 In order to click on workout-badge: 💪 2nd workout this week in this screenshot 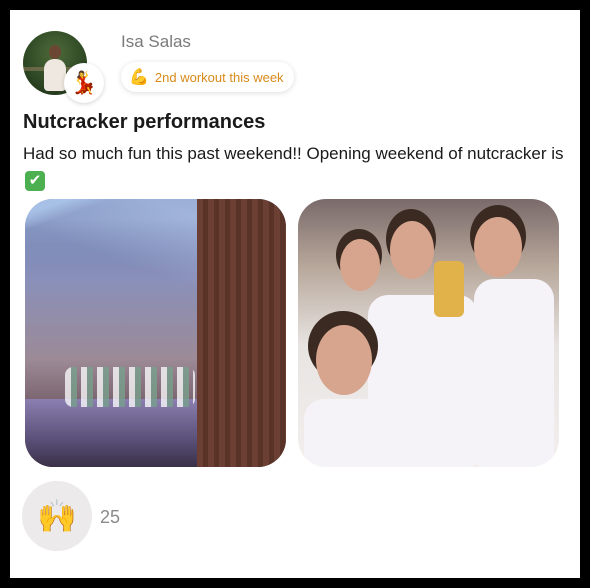, I will do `click(207, 77)`.